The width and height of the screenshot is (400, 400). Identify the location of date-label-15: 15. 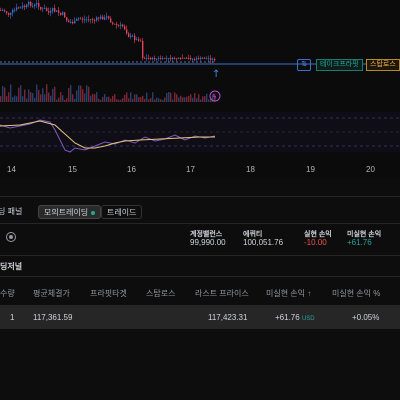
(72, 169).